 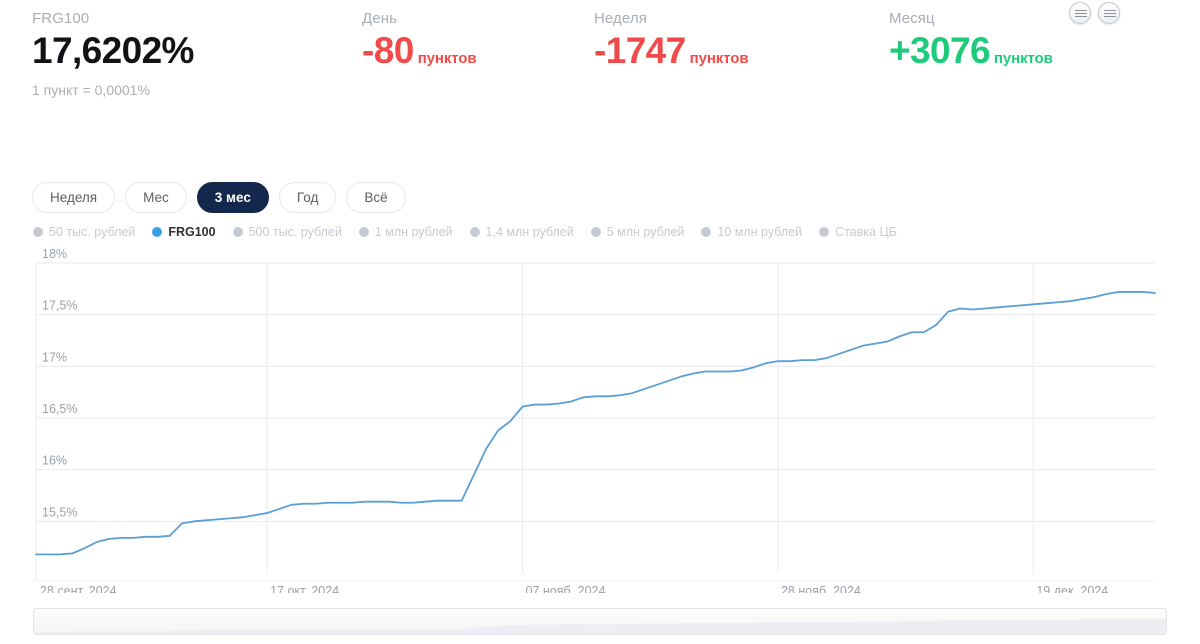 I want to click on legend-item-label: 10 млн рублей, so click(x=760, y=232).